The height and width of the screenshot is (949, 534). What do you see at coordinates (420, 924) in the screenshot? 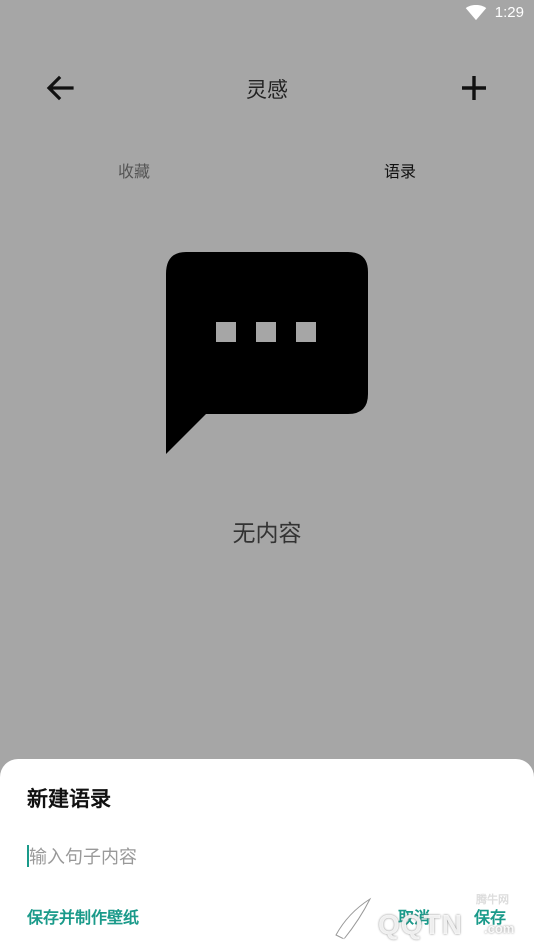
I see `watermark-brand: QQTN` at bounding box center [420, 924].